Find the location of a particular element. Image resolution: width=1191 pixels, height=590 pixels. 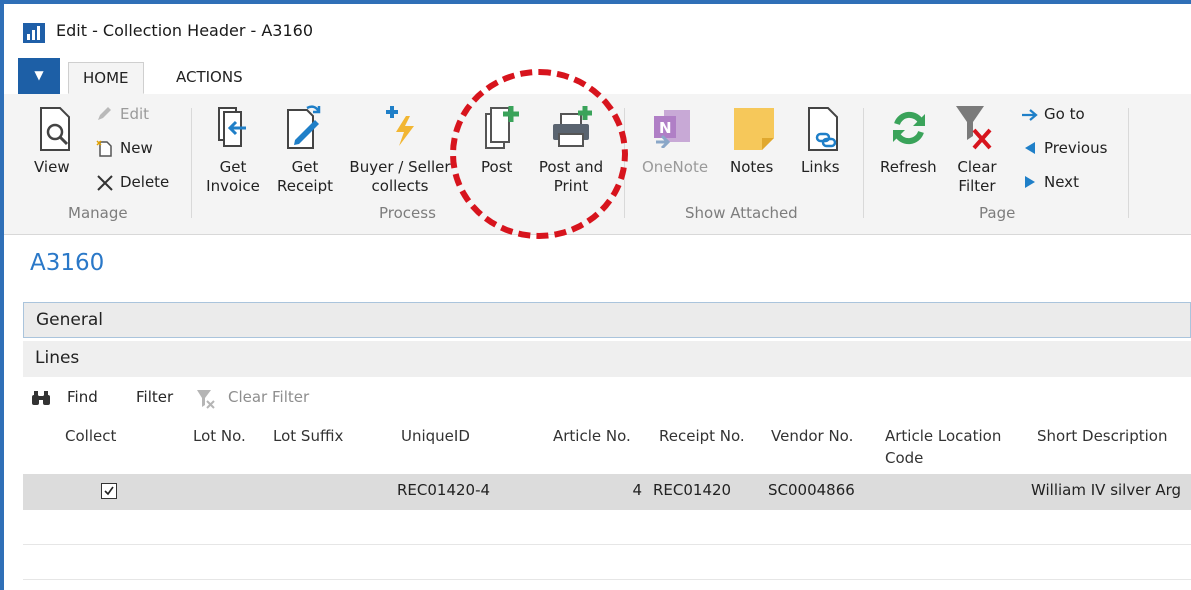

cell-article-no: 4 is located at coordinates (636, 490).